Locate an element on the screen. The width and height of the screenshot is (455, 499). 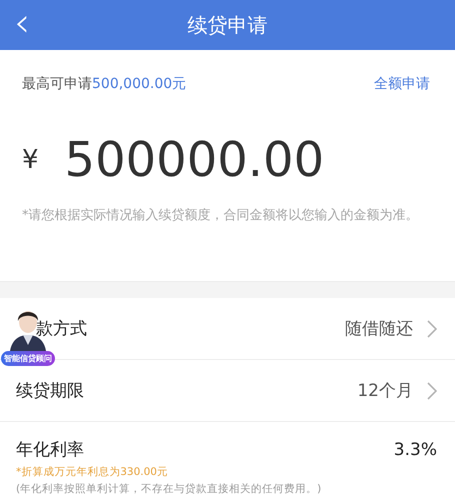
note-text: *请您根据实际情况输入续贷额度，合同金额将以您输入的金额为准。 is located at coordinates (221, 216).